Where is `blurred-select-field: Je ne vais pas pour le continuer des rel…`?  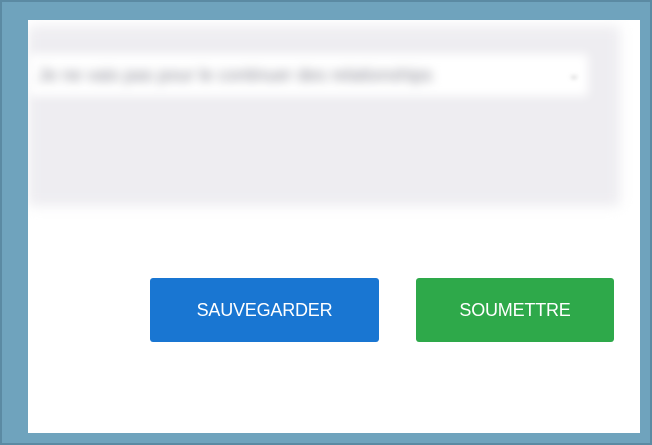 blurred-select-field: Je ne vais pas pour le continuer des rel… is located at coordinates (308, 75).